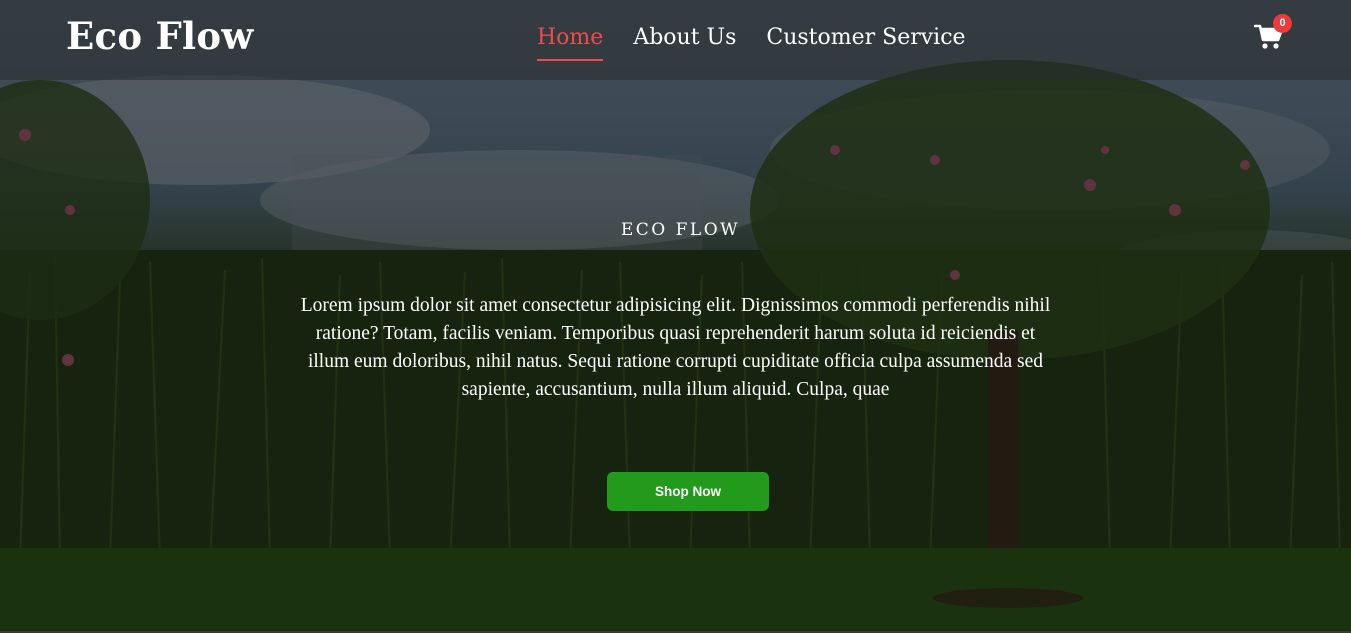 Image resolution: width=1351 pixels, height=633 pixels. What do you see at coordinates (865, 42) in the screenshot?
I see `nav-link-customer-service: Customer Service` at bounding box center [865, 42].